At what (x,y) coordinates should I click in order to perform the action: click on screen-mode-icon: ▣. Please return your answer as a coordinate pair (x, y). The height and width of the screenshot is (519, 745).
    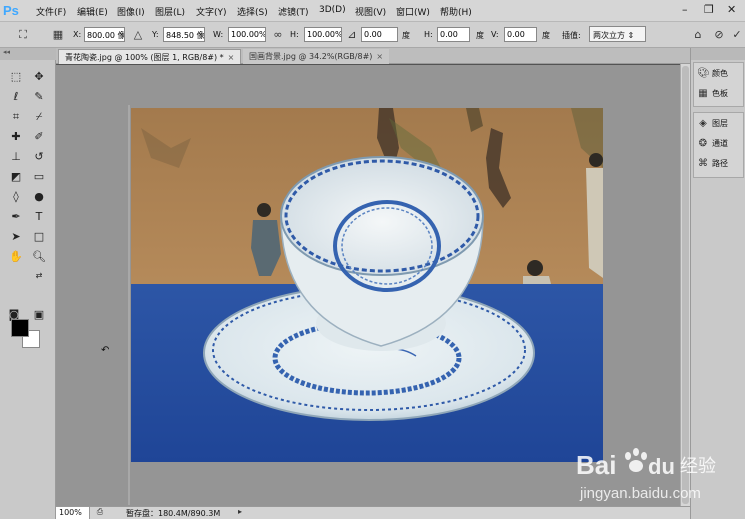
    Looking at the image, I should click on (39, 315).